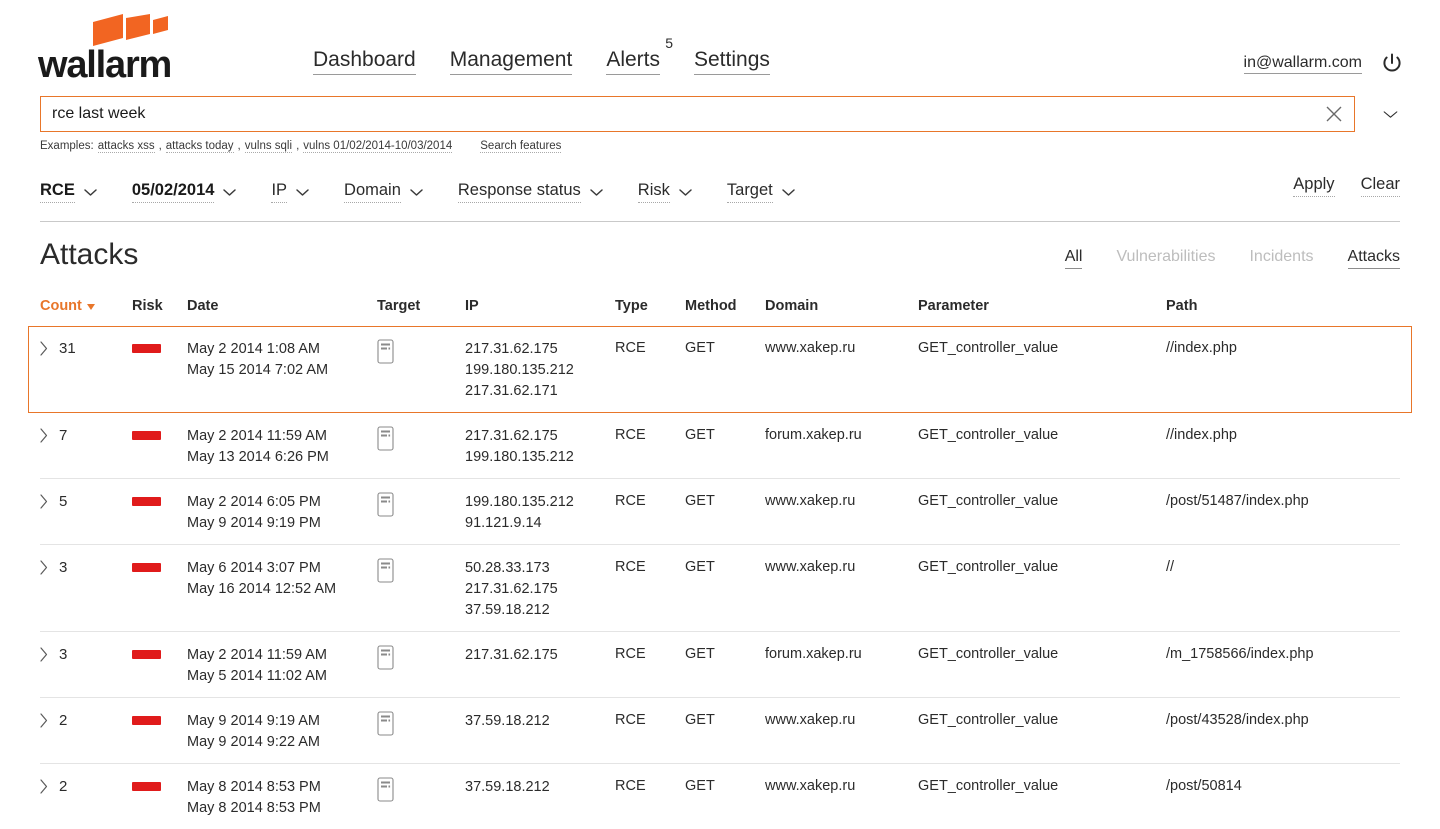 The image size is (1440, 829). What do you see at coordinates (665, 192) in the screenshot?
I see `filter-risk: Risk` at bounding box center [665, 192].